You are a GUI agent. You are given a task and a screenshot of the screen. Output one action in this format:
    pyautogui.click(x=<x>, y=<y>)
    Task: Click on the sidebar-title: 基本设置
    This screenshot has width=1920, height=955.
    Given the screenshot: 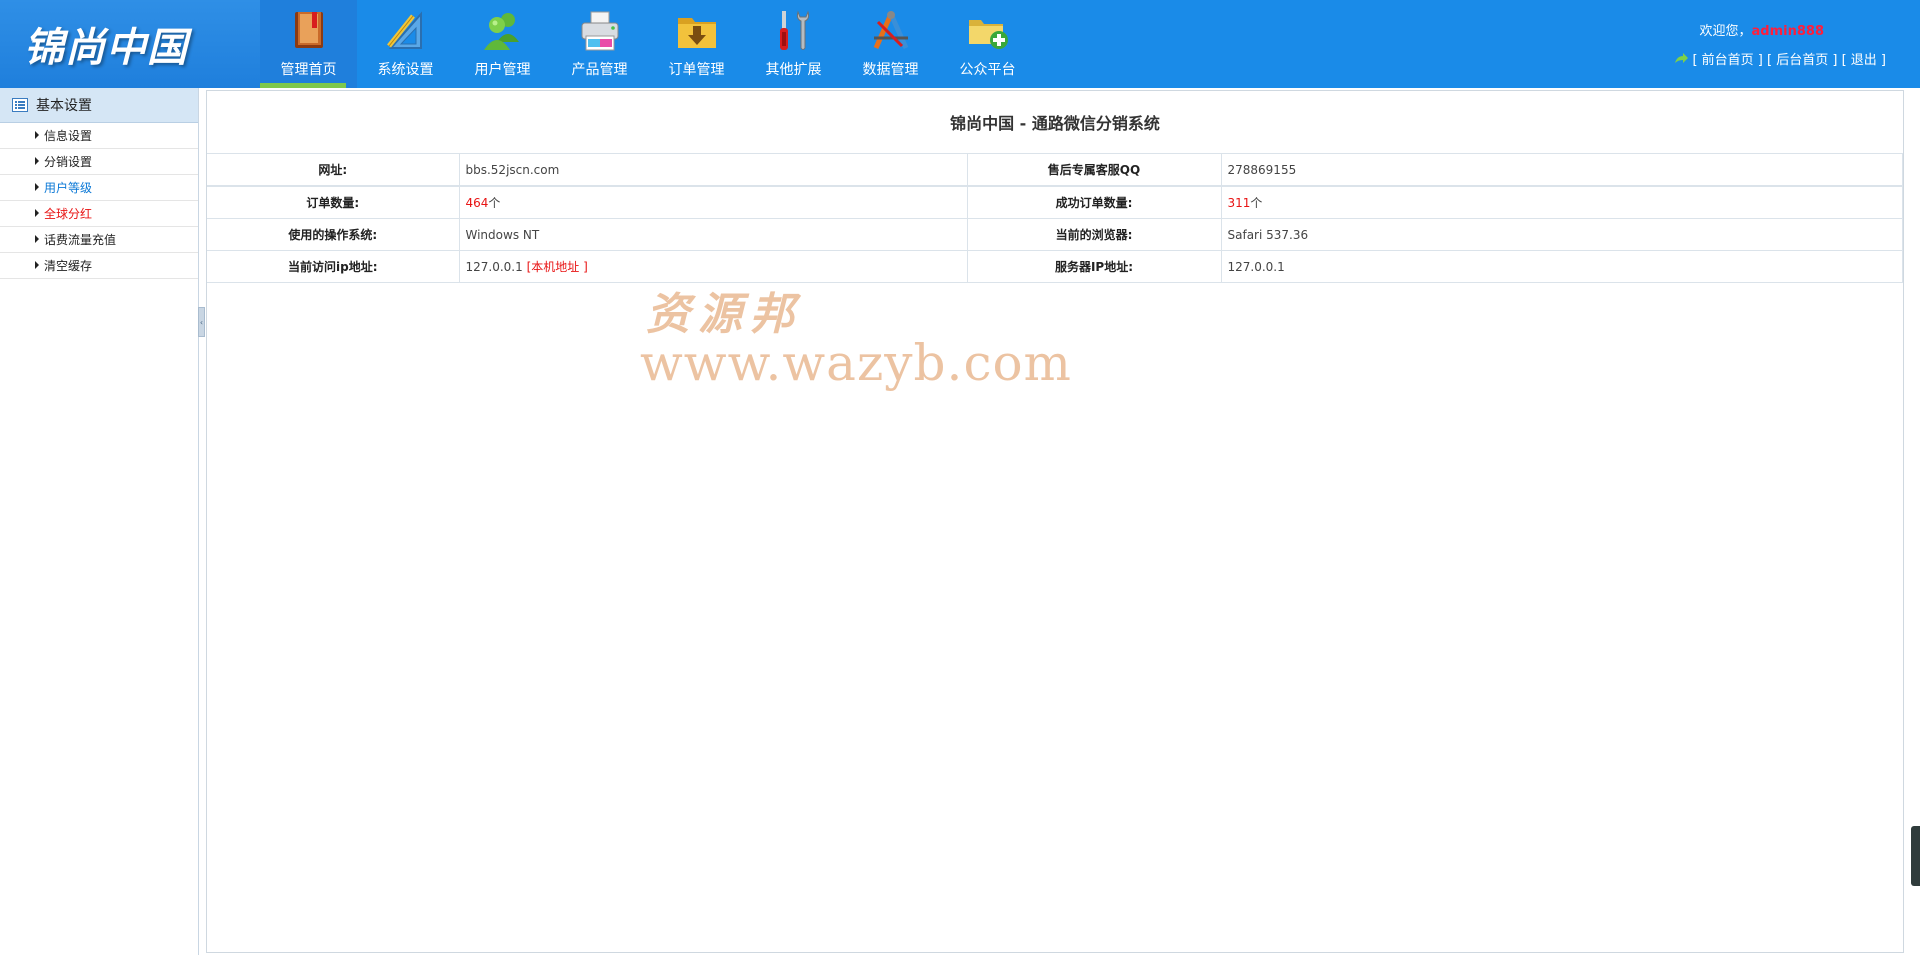 What is the action you would take?
    pyautogui.click(x=64, y=106)
    